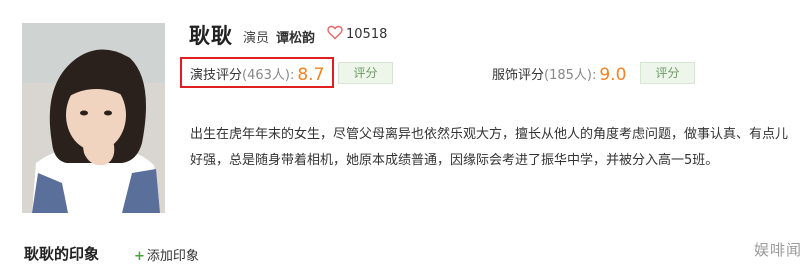 This screenshot has height=266, width=810. What do you see at coordinates (311, 75) in the screenshot?
I see `acting-rating-score: 8.7` at bounding box center [311, 75].